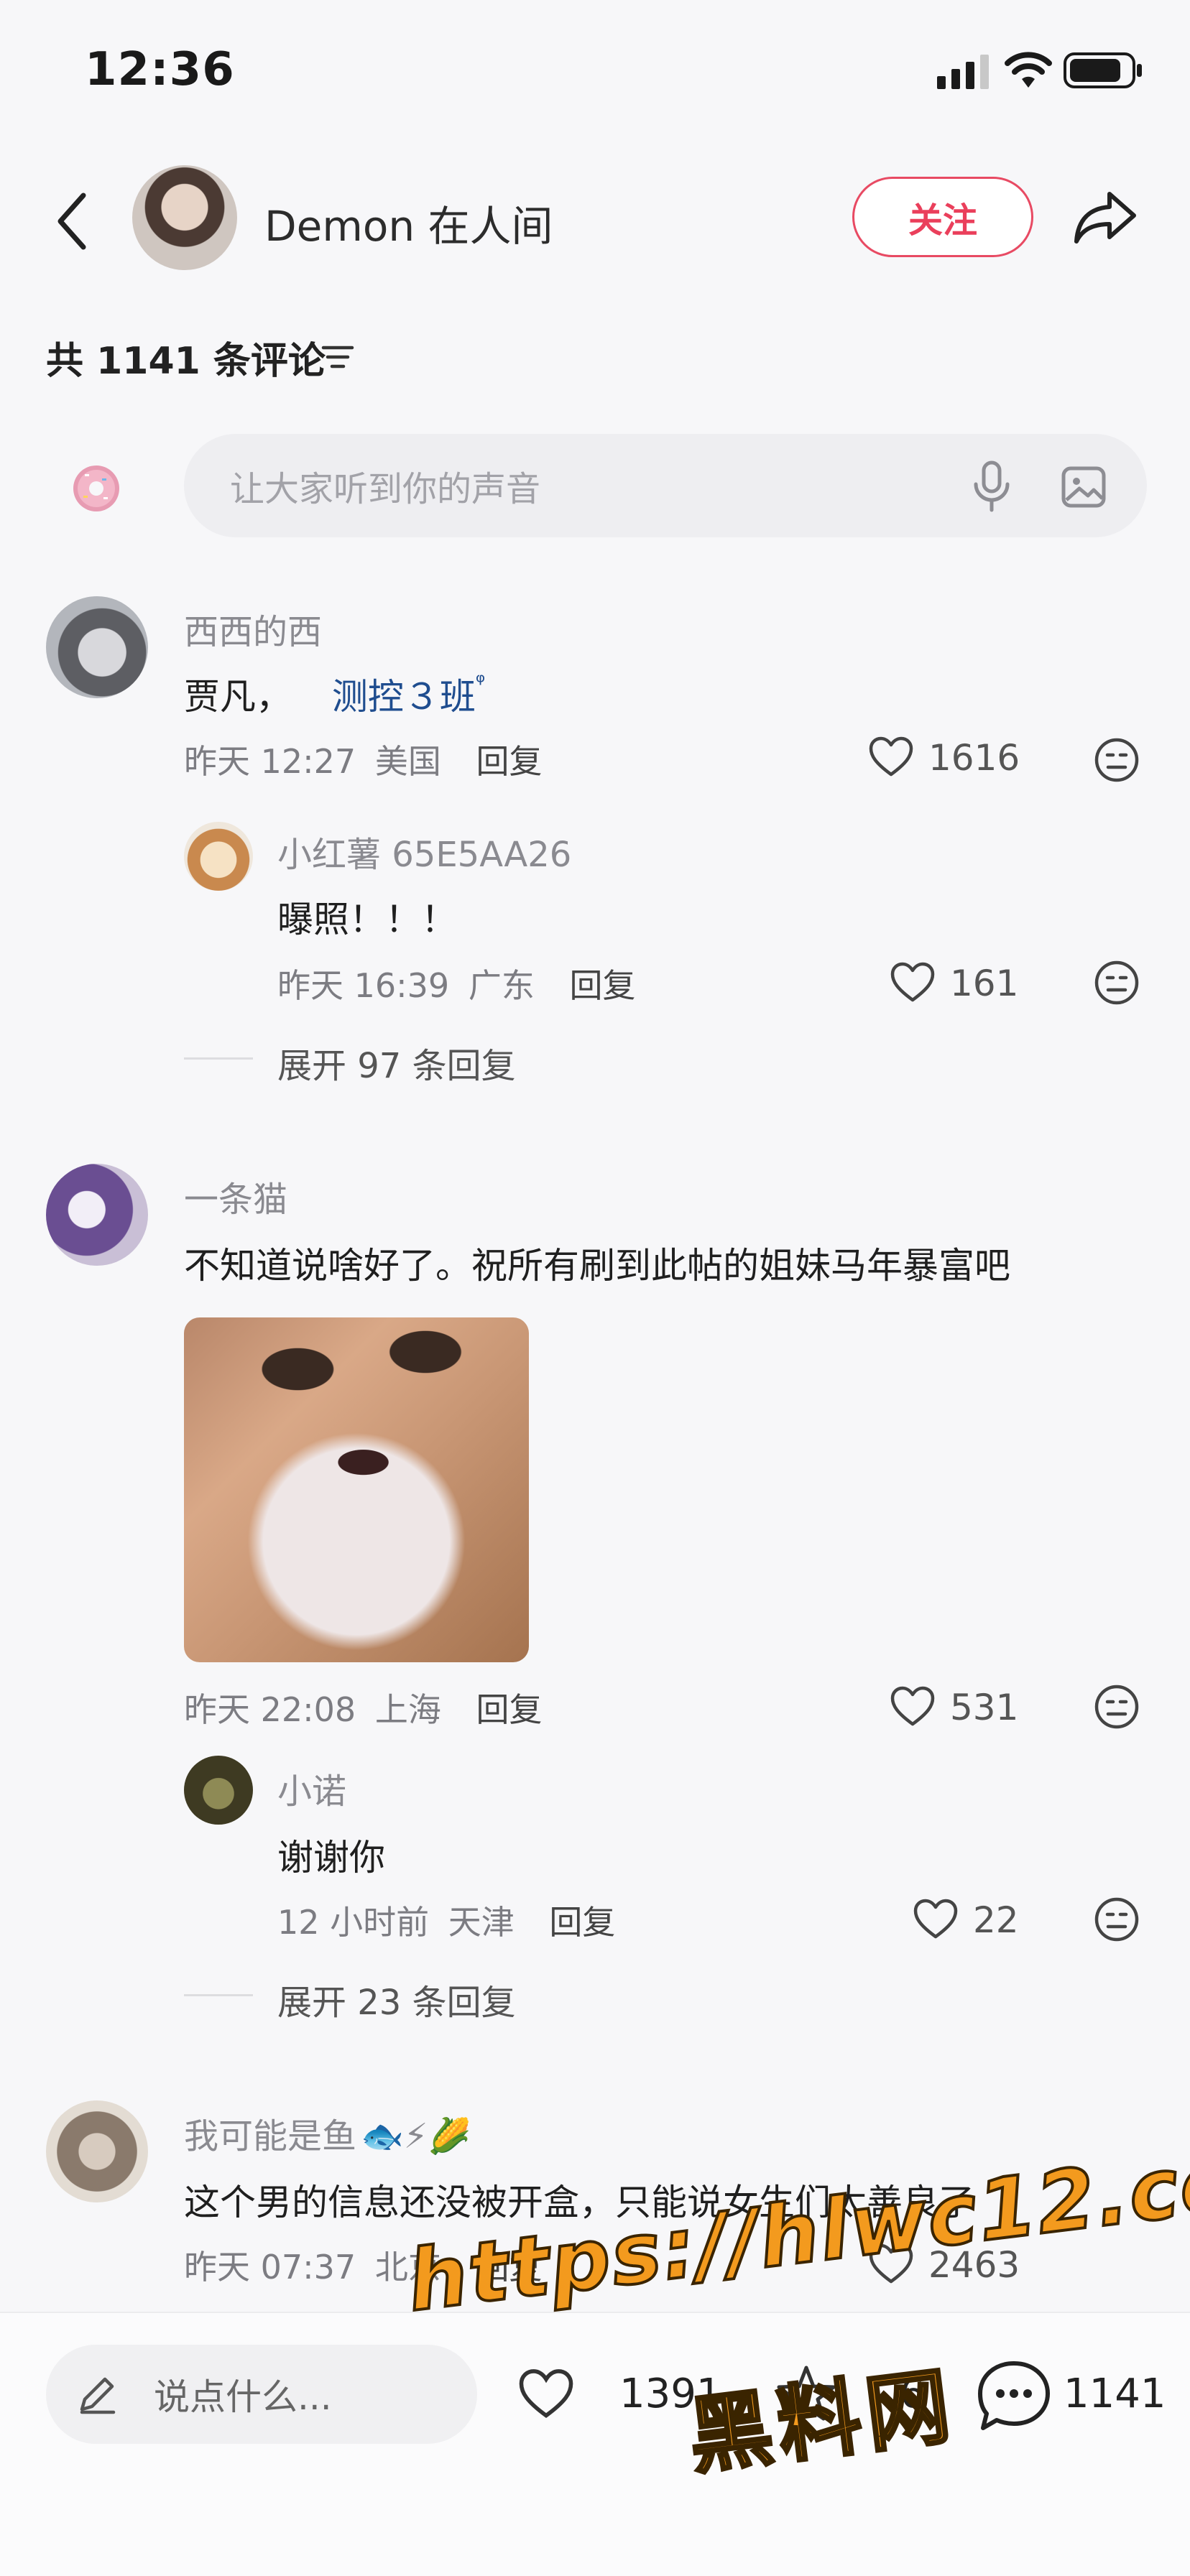  What do you see at coordinates (72, 221) in the screenshot?
I see `back-icon` at bounding box center [72, 221].